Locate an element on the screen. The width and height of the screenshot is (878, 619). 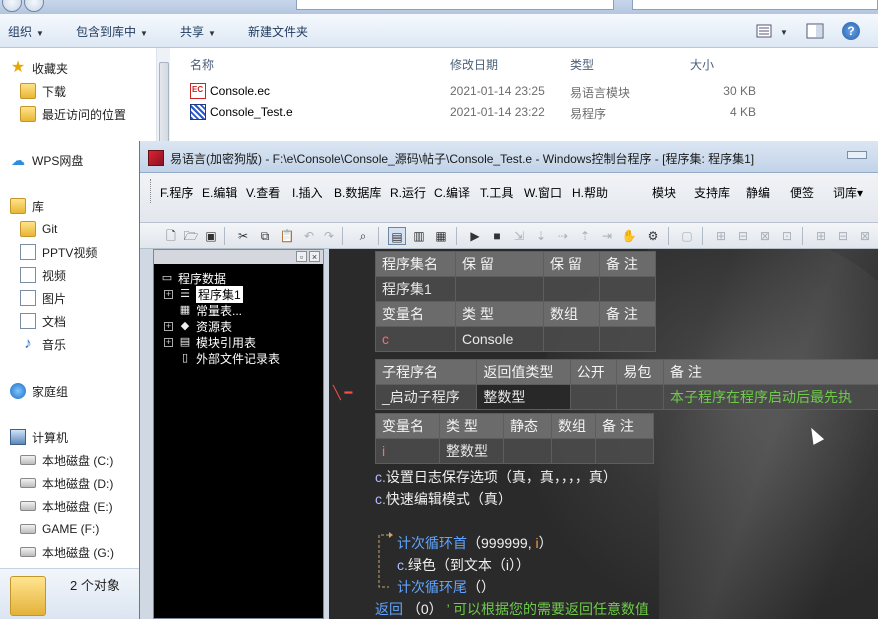
nav-downloads: 下载 is located at coordinates (43, 91).